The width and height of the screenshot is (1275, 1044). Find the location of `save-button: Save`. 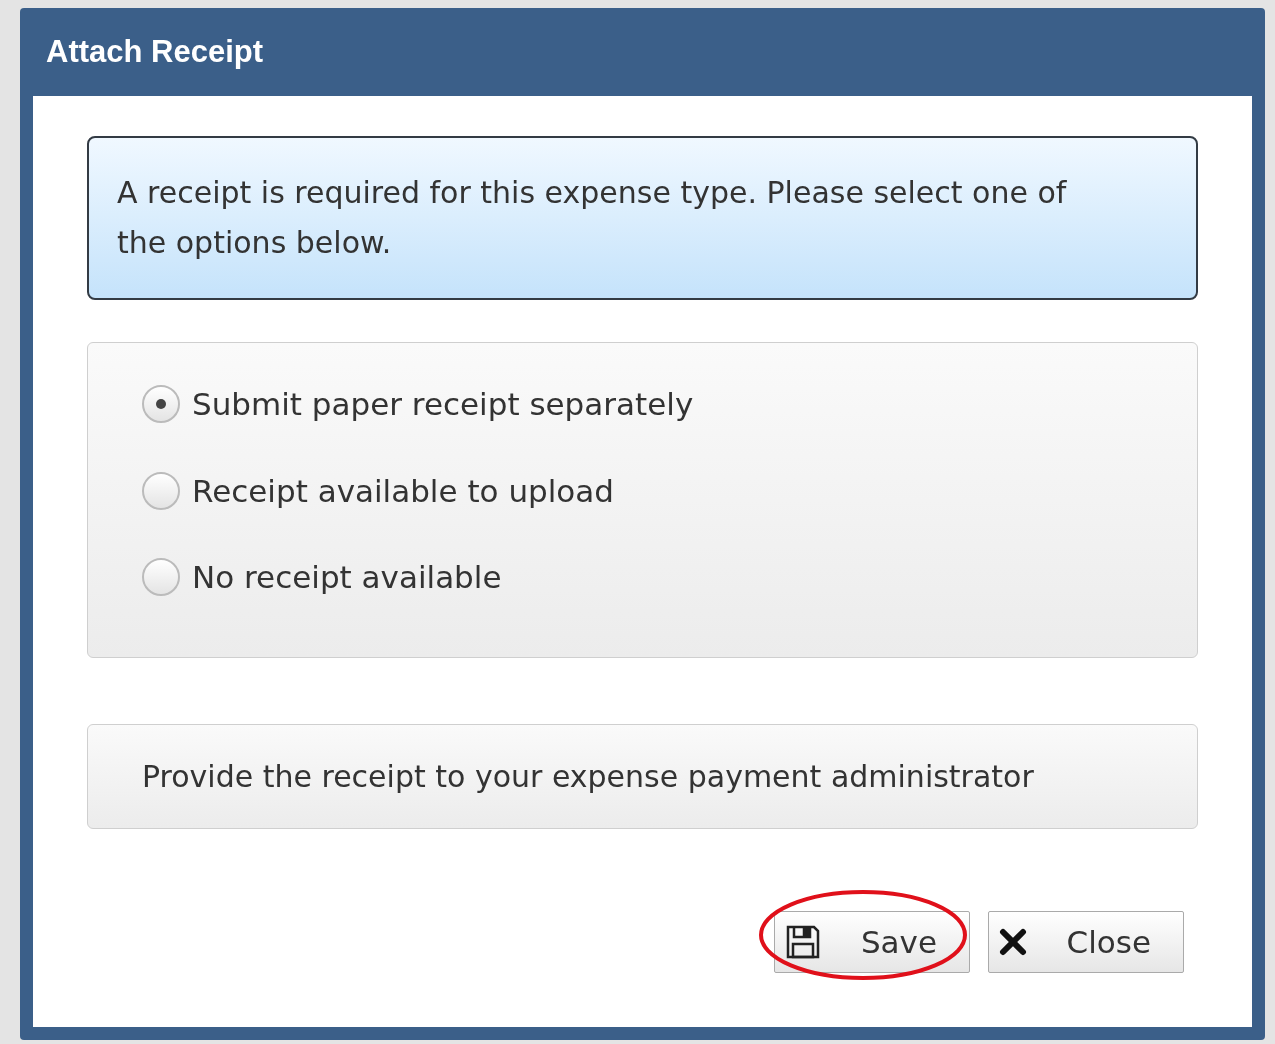

save-button: Save is located at coordinates (872, 942).